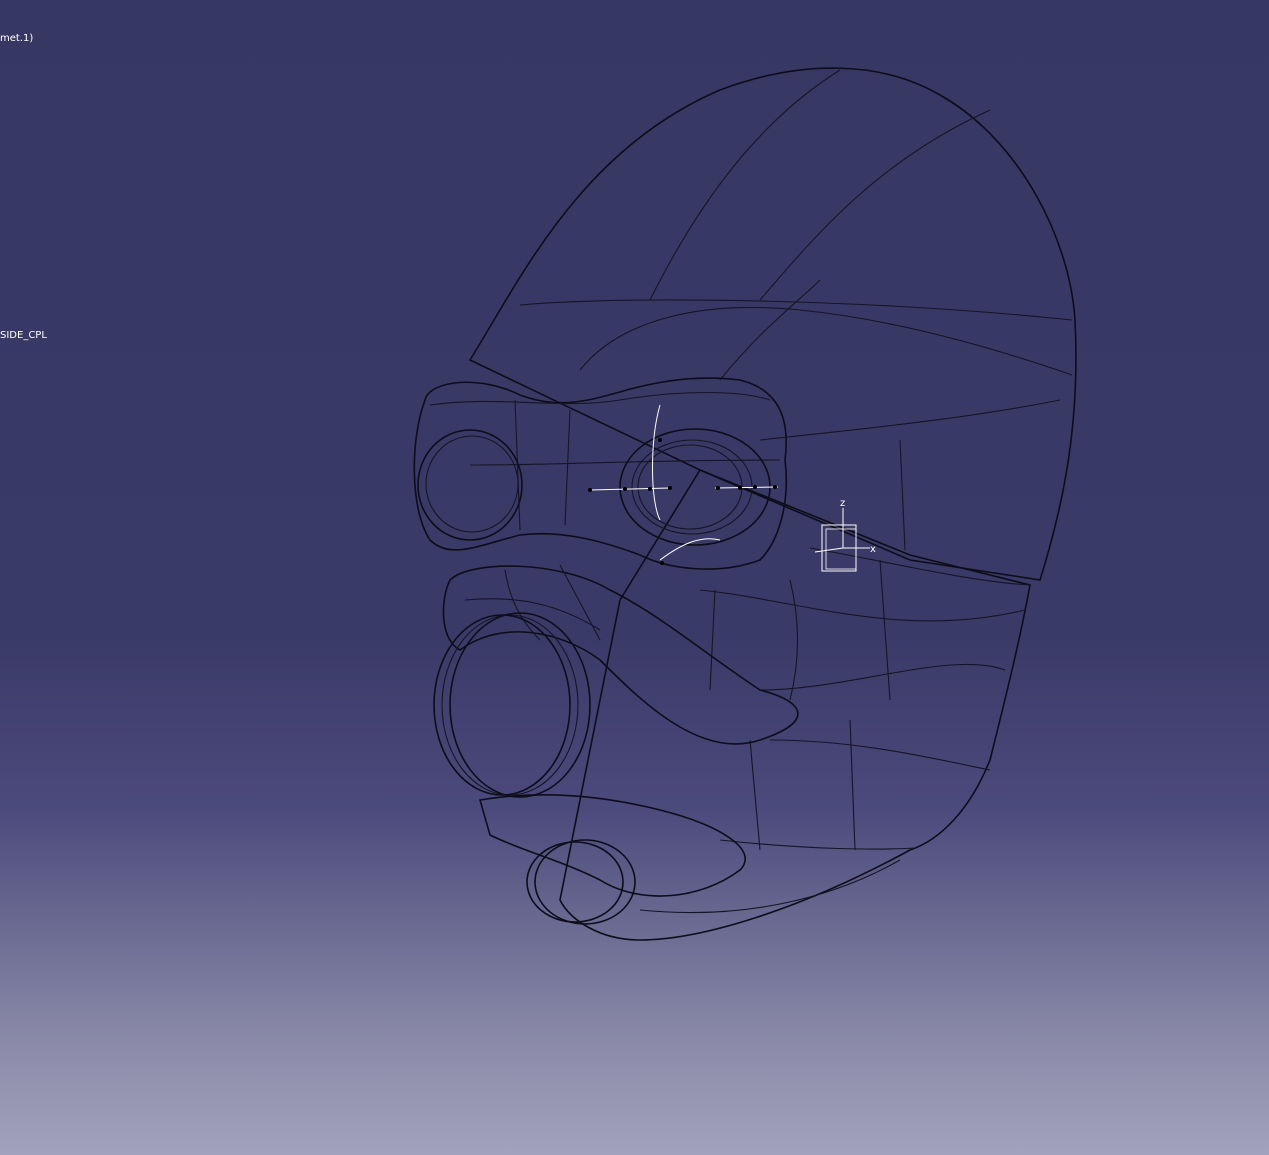  Describe the element at coordinates (620, 654) in the screenshot. I see `mask-nose-housing` at that location.